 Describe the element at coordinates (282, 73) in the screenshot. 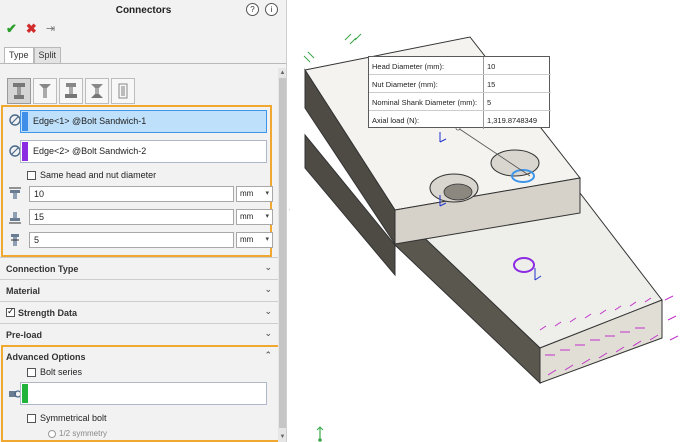

I see `scroll-up-icon: ▲` at that location.